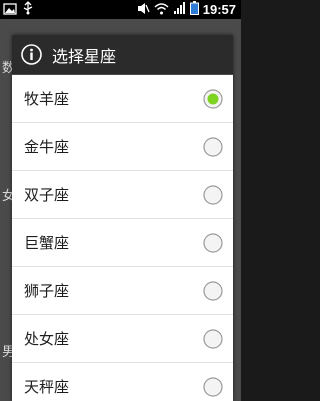 This screenshot has height=401, width=320. I want to click on mute-icon, so click(143, 9).